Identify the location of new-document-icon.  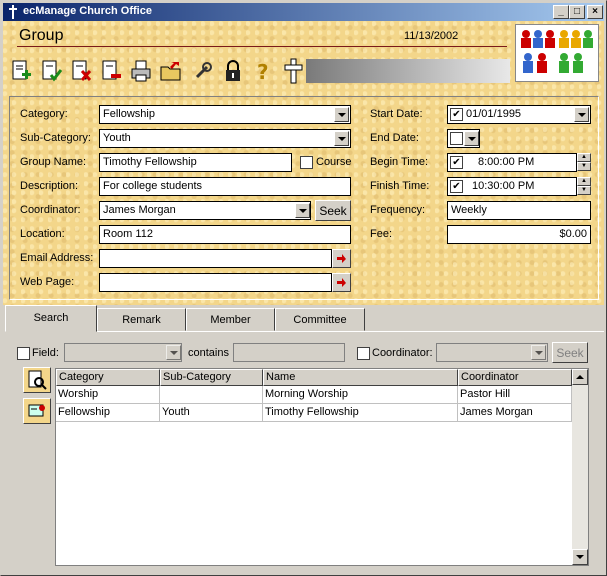
(21, 71).